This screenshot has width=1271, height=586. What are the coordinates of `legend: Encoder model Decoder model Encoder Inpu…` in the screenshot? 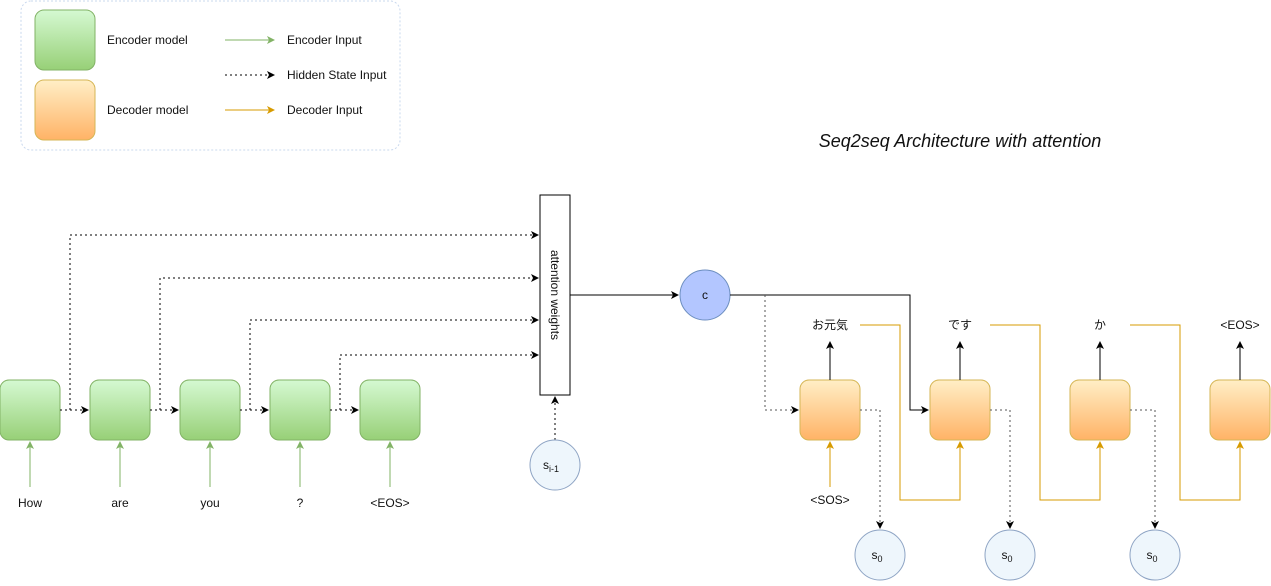 It's located at (210, 75).